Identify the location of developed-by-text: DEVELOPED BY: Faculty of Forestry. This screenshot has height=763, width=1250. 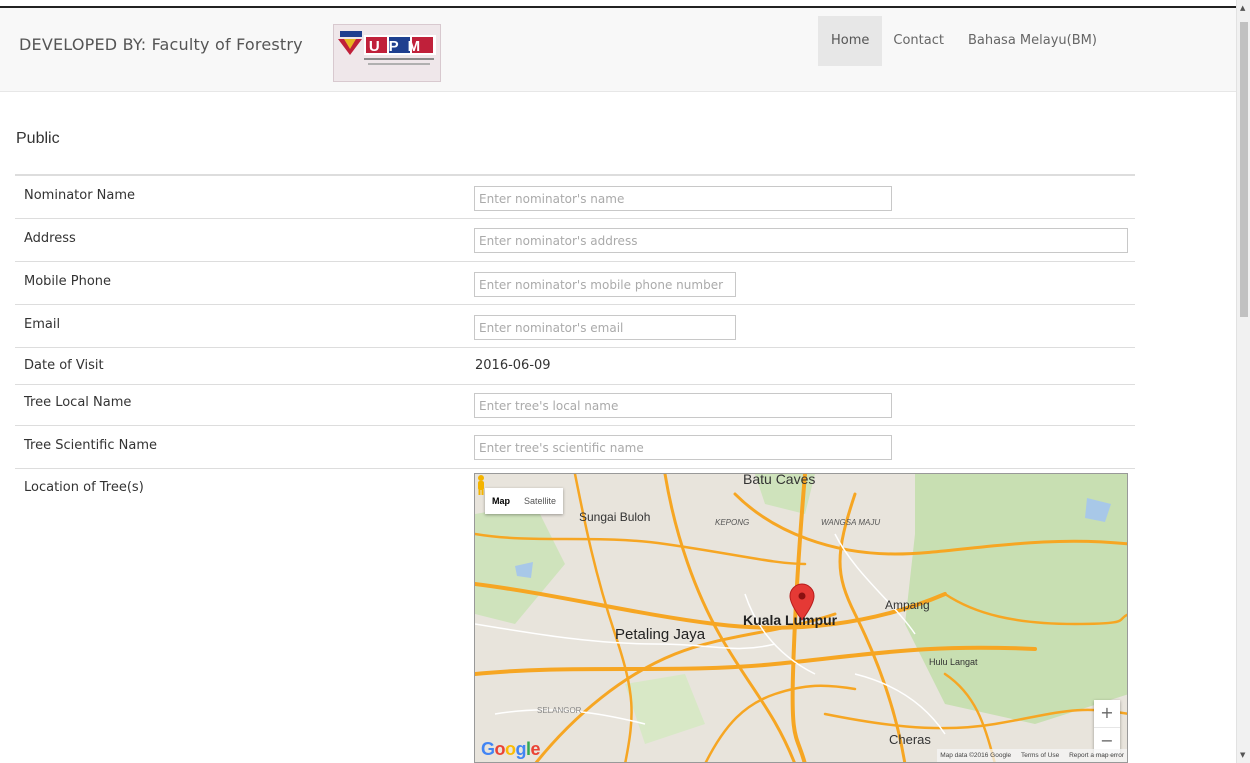
(161, 44).